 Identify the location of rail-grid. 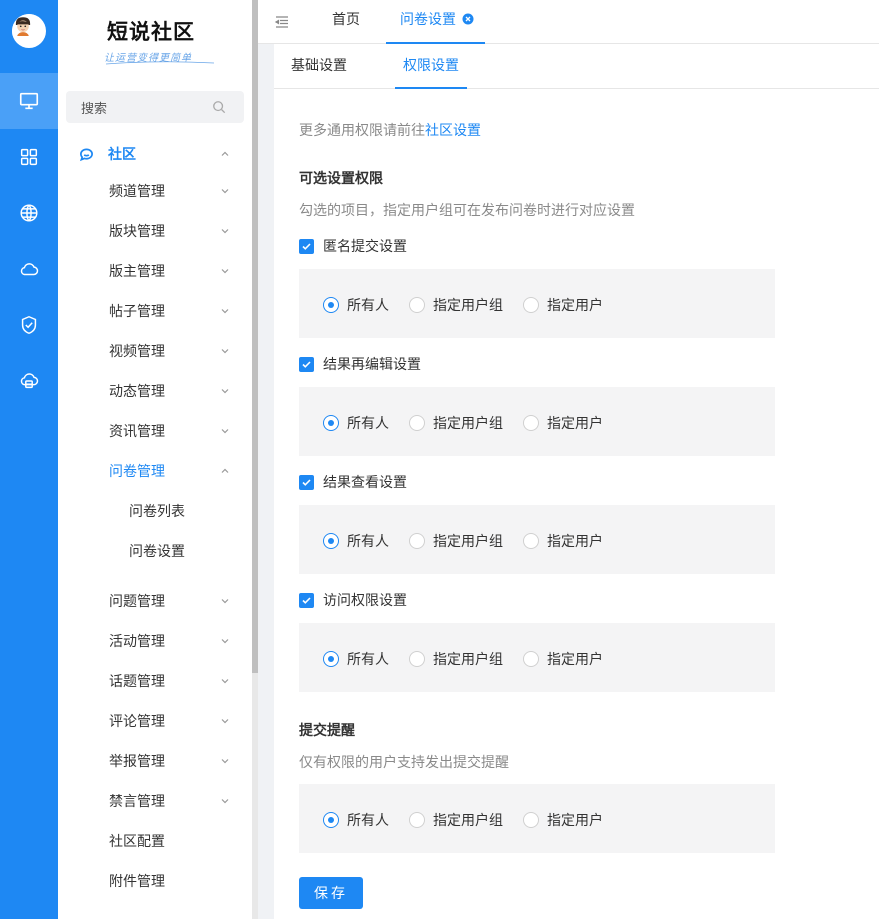
(29, 157).